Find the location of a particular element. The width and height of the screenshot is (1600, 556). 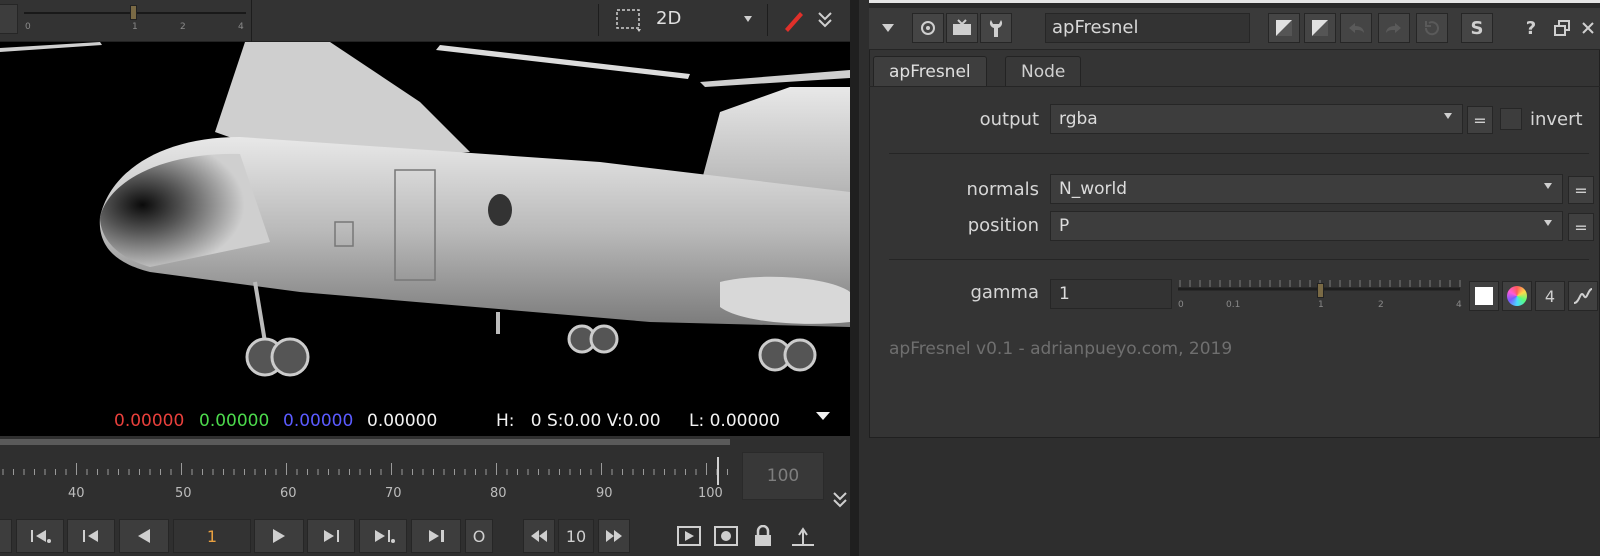

play-backward-icon is located at coordinates (144, 536).